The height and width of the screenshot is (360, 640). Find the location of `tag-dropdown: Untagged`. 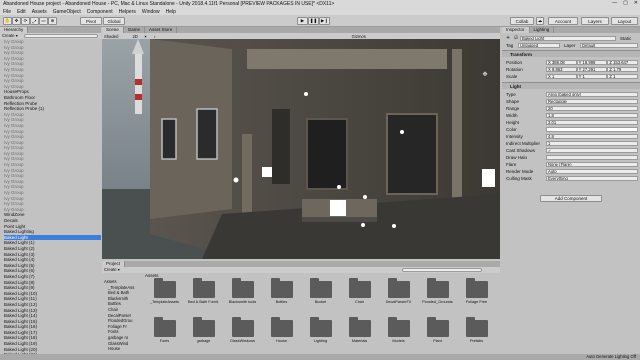

tag-dropdown: Untagged is located at coordinates (539, 45).